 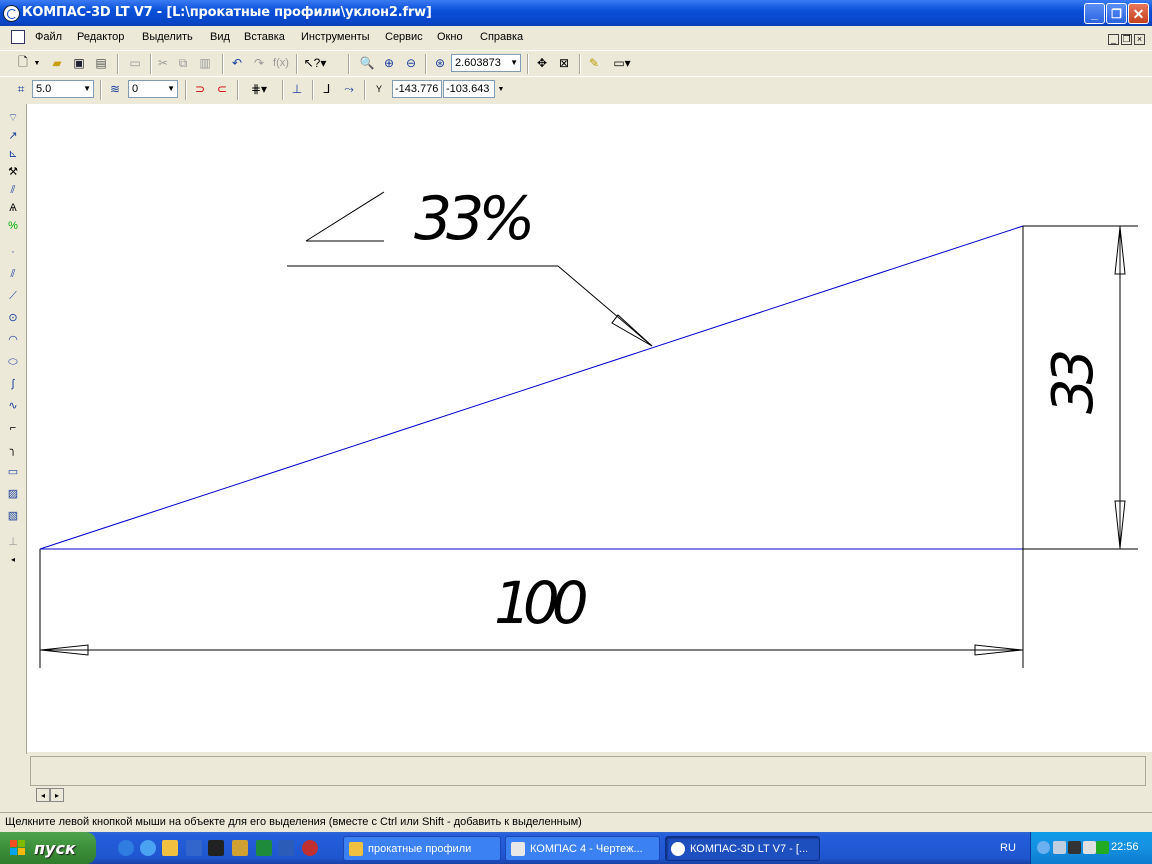 What do you see at coordinates (13, 472) in the screenshot?
I see `rectangle-icon: ▭` at bounding box center [13, 472].